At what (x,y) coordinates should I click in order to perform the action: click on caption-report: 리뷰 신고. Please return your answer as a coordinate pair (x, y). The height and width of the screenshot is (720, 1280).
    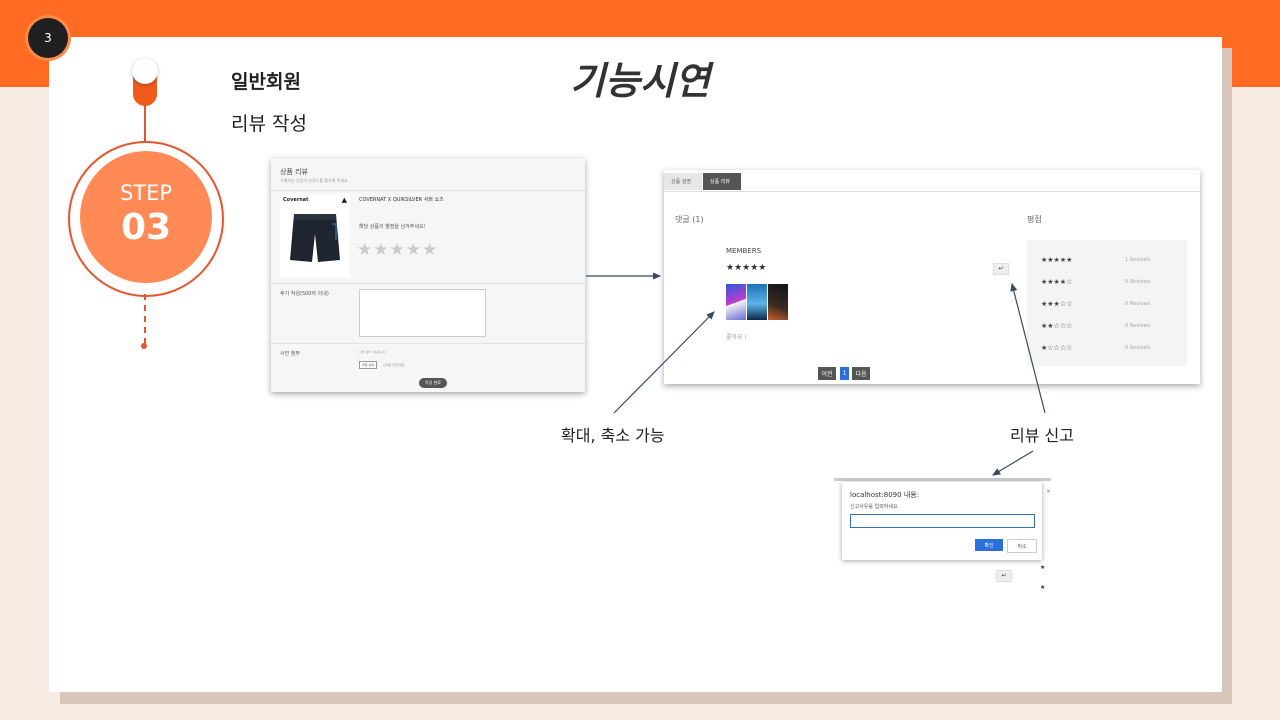
    Looking at the image, I should click on (1042, 435).